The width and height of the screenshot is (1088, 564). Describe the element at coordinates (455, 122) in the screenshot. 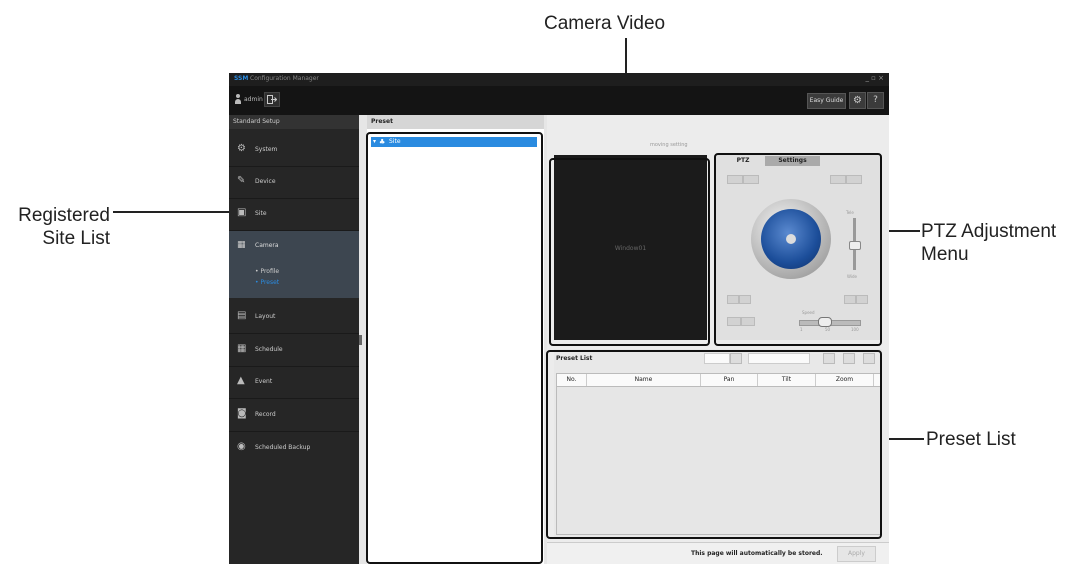

I see `preset-panel-header: Preset` at that location.